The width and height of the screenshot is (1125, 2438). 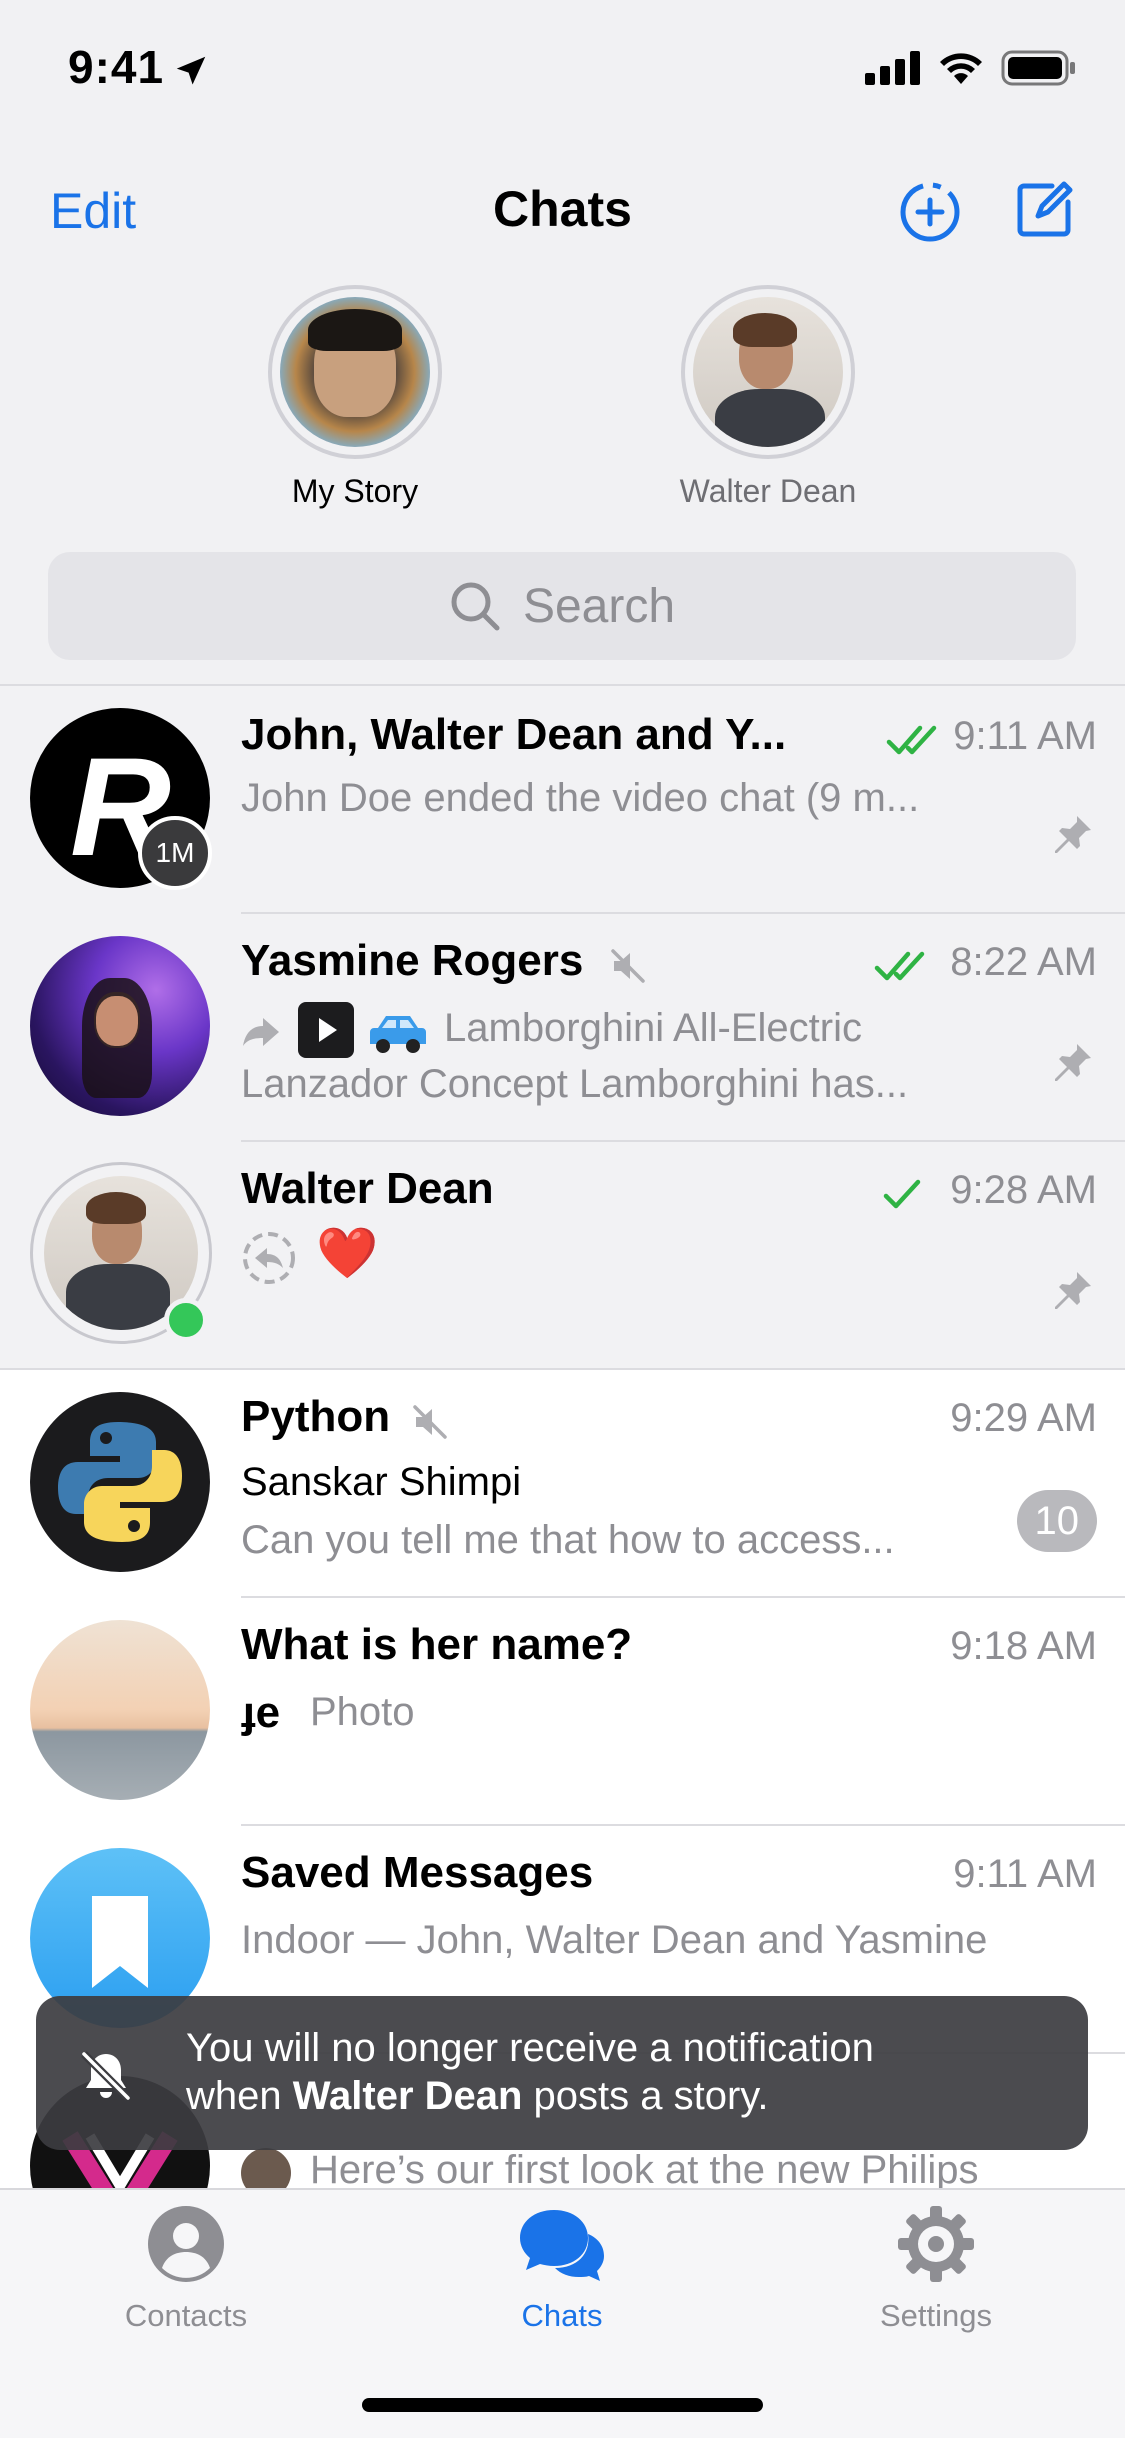 What do you see at coordinates (269, 1258) in the screenshot?
I see `story-reply-icon` at bounding box center [269, 1258].